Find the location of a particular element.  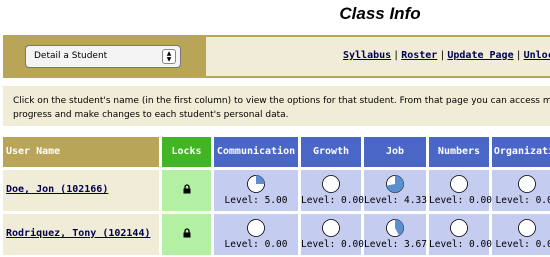

column-header-user-name: User Name is located at coordinates (81, 152).